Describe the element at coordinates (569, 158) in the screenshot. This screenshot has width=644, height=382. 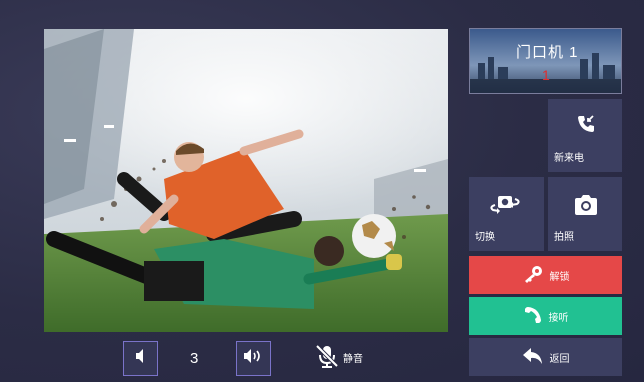
I see `new-call-label: 新来电` at that location.